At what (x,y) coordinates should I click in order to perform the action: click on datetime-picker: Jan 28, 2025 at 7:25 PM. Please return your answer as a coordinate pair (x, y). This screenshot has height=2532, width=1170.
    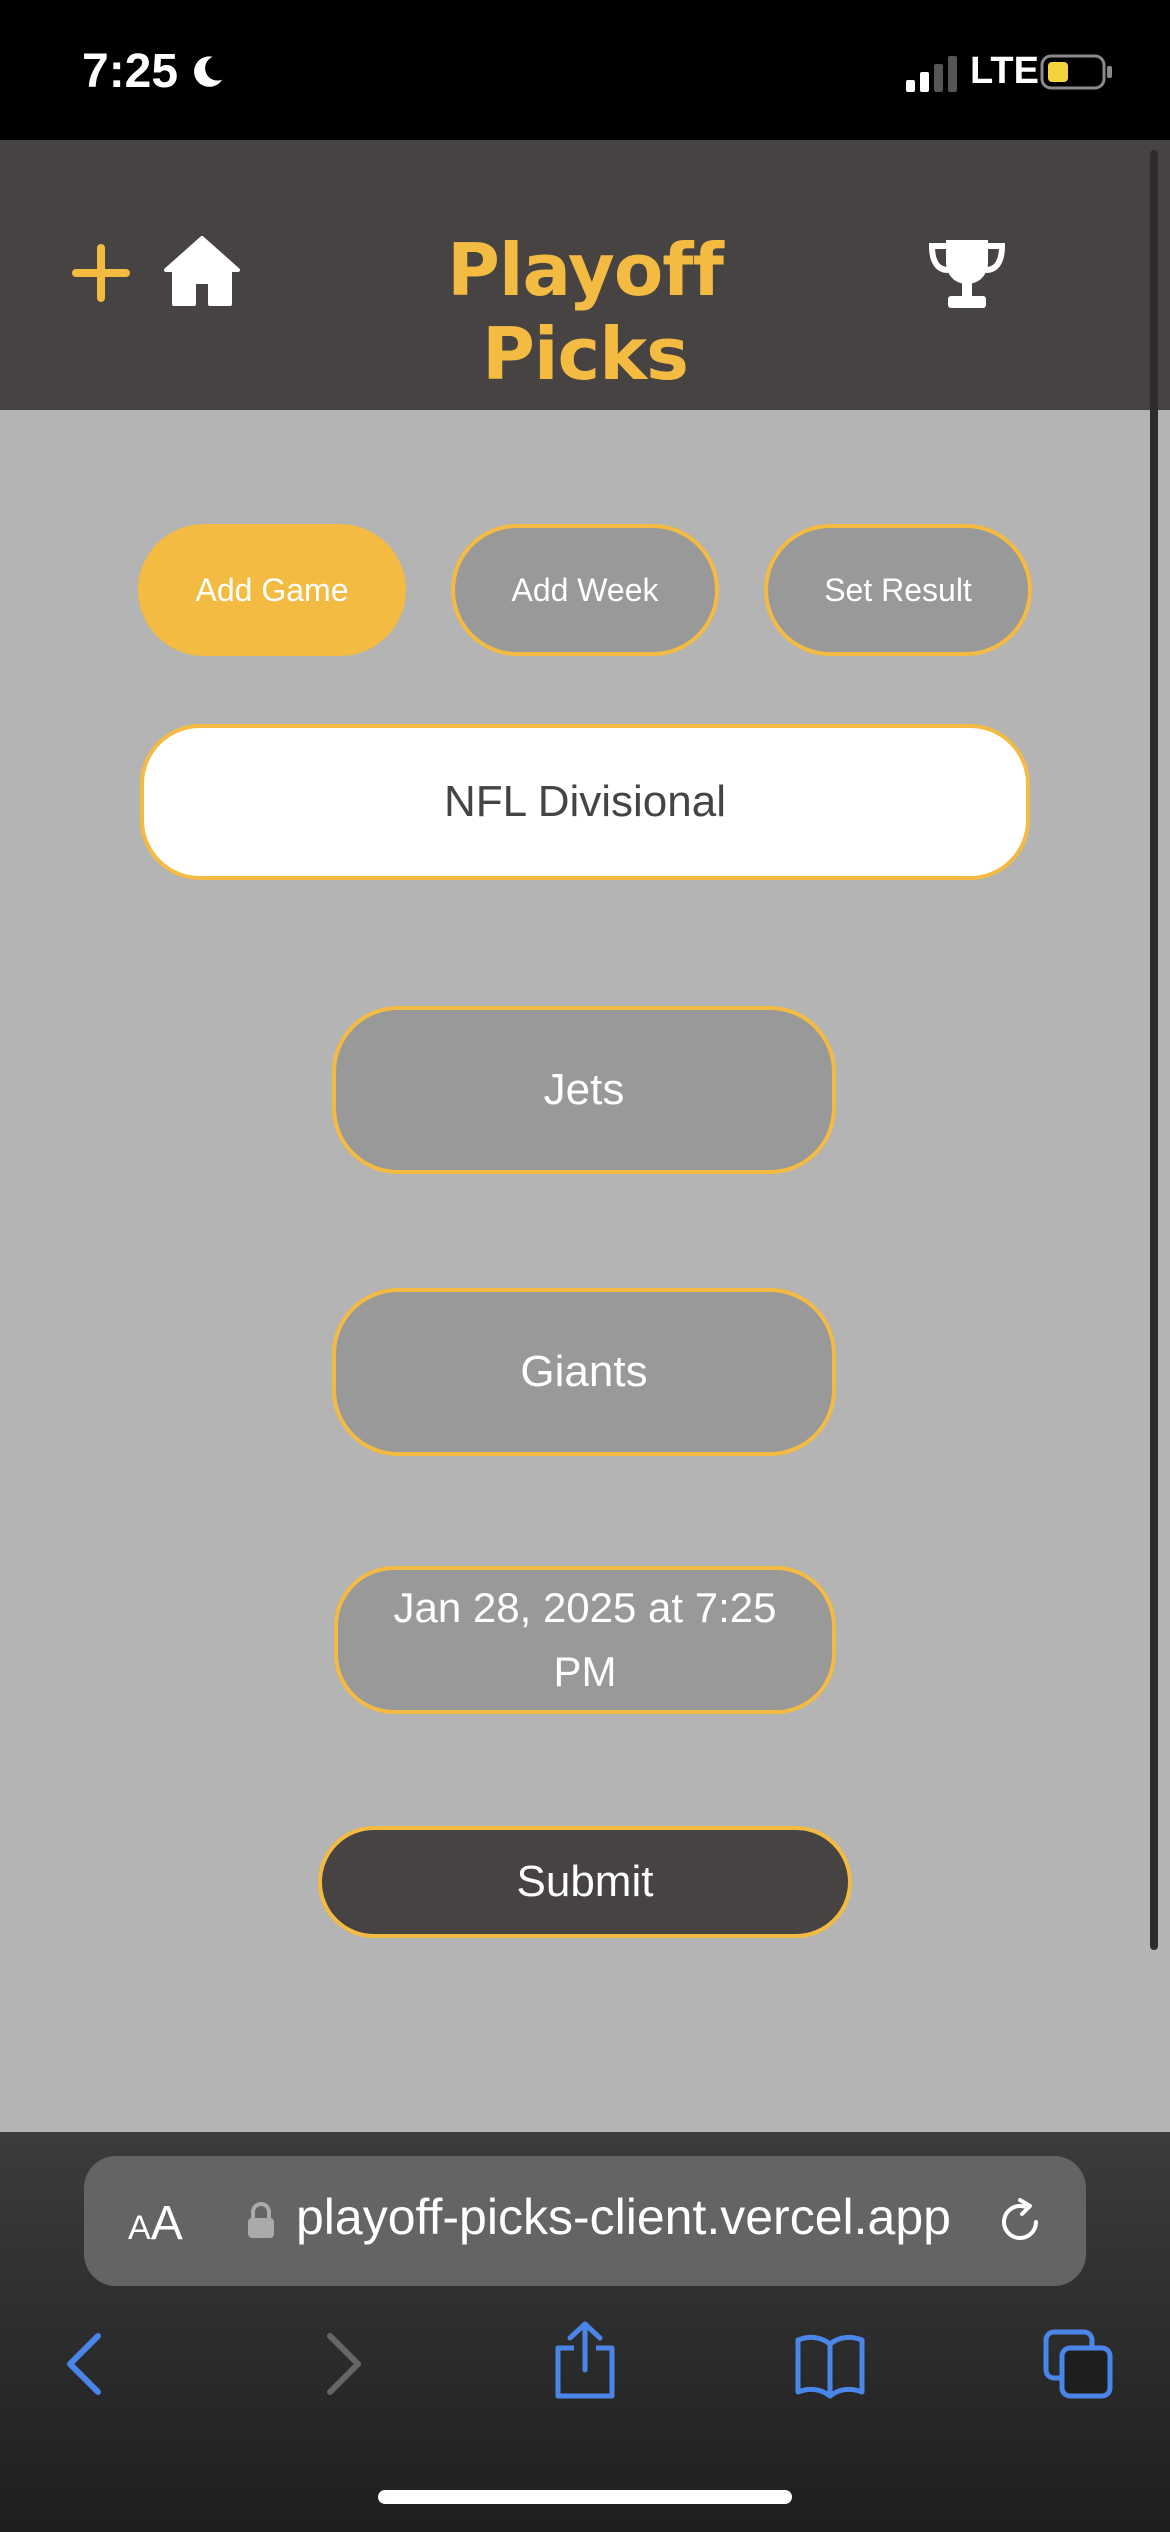
    Looking at the image, I should click on (585, 1640).